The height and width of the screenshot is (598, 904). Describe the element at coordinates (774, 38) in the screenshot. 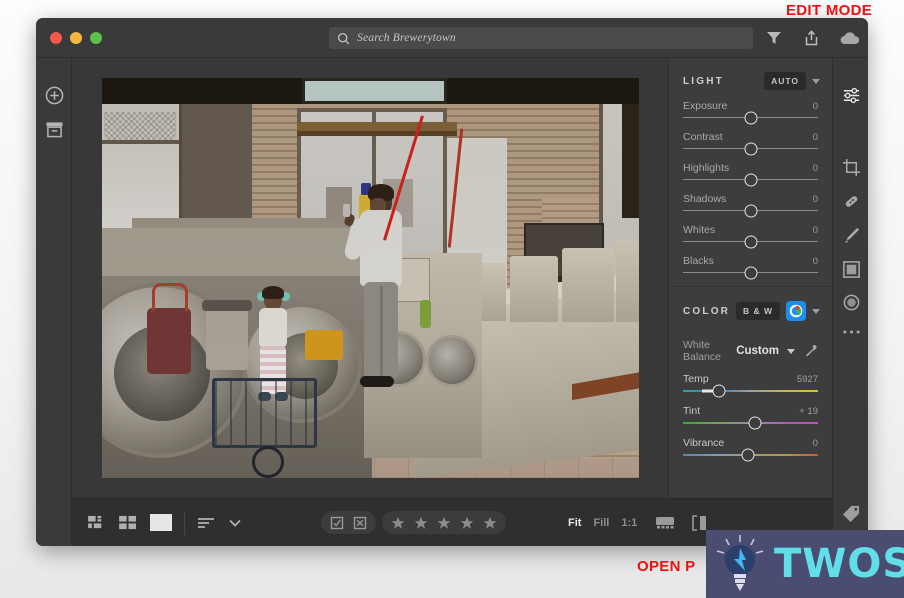

I see `filter-icon` at that location.